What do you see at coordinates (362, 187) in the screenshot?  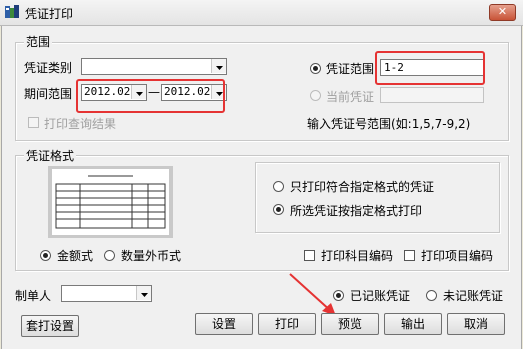 I see `only-matching-label: 只打印符合指定格式的凭证` at bounding box center [362, 187].